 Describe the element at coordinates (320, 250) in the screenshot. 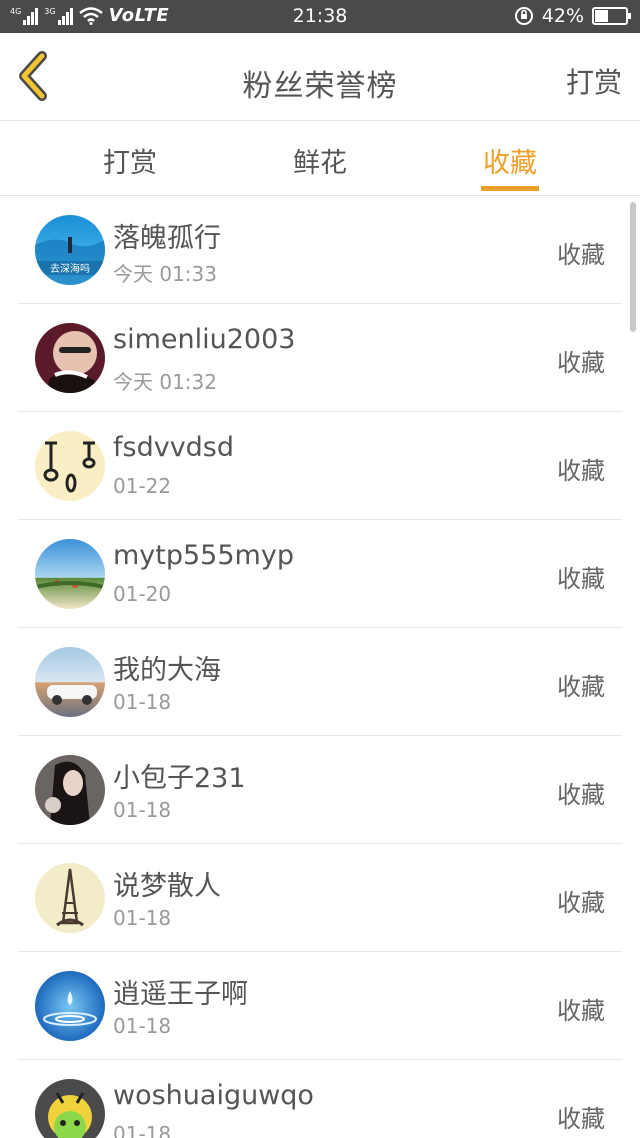

I see `list-item: 去深海吗 落魄孤行 今天 01:33 收藏` at that location.